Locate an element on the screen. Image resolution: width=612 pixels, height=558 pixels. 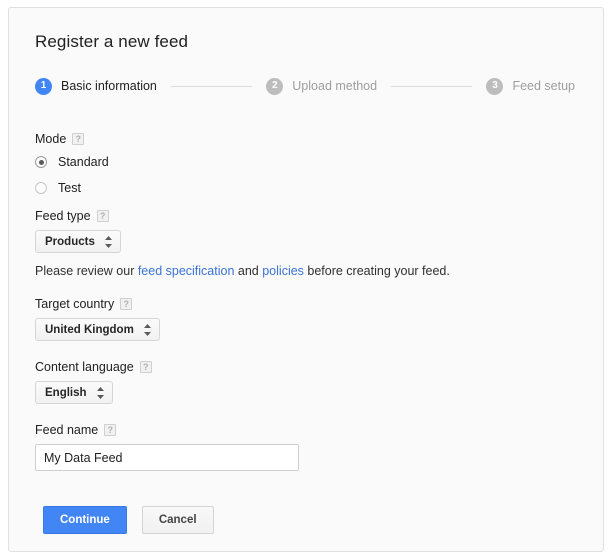
content-language-value: English is located at coordinates (66, 392).